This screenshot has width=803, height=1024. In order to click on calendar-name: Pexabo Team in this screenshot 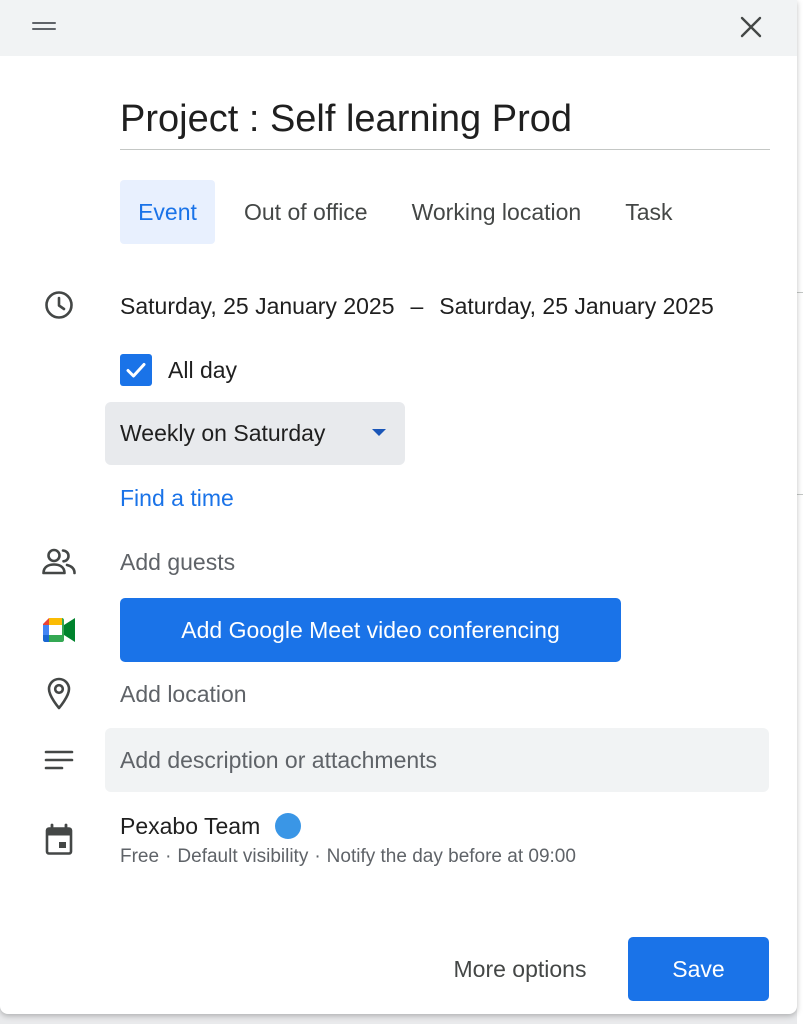, I will do `click(190, 825)`.